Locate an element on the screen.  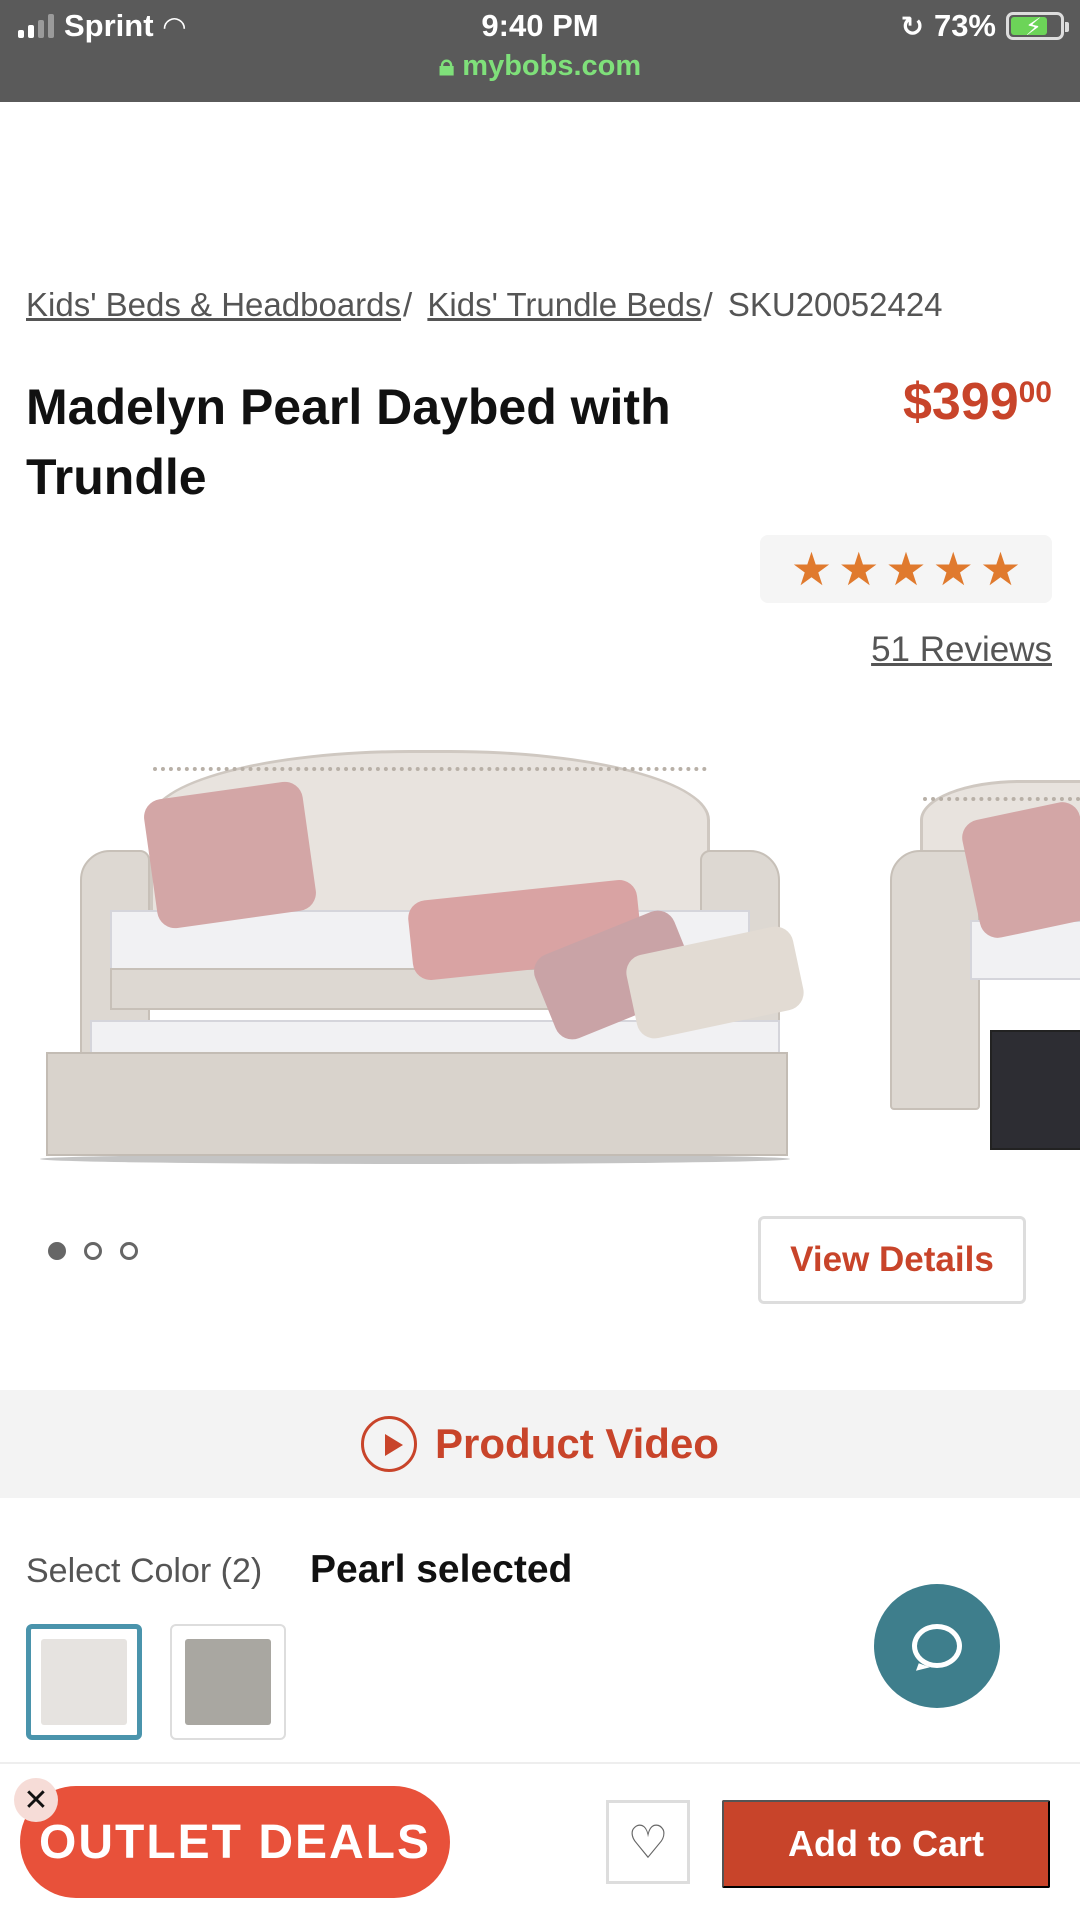
product-video-label: Product Video is located at coordinates (577, 1443).